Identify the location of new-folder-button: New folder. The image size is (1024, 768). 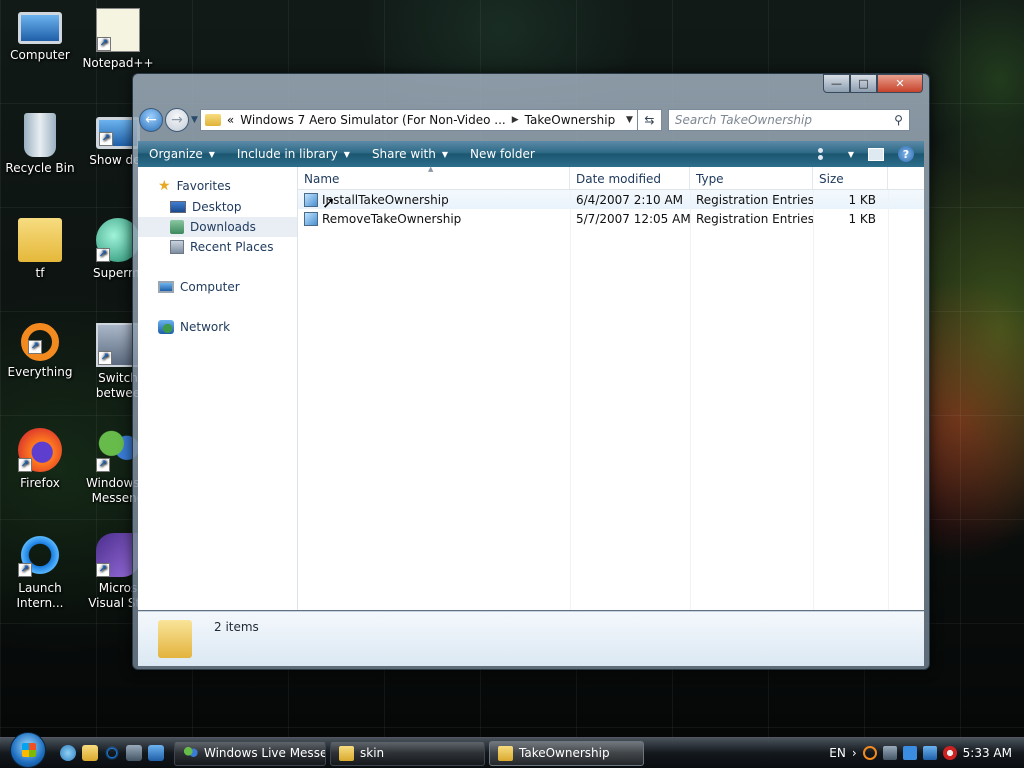
(502, 154).